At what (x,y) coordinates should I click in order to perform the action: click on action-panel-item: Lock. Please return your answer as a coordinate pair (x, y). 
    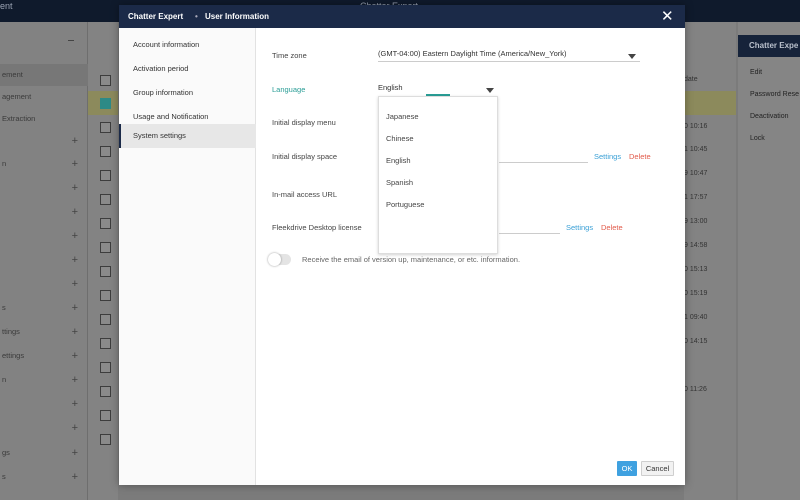
    Looking at the image, I should click on (757, 138).